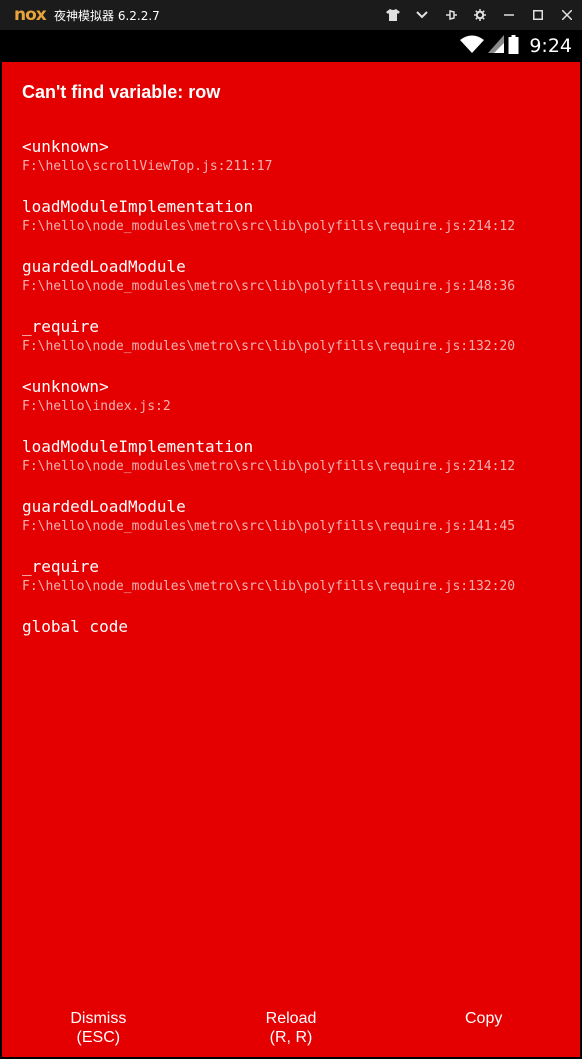  I want to click on redbox-button-bar: Dismiss (ESC) Reload (R, R) Copy, so click(291, 1032).